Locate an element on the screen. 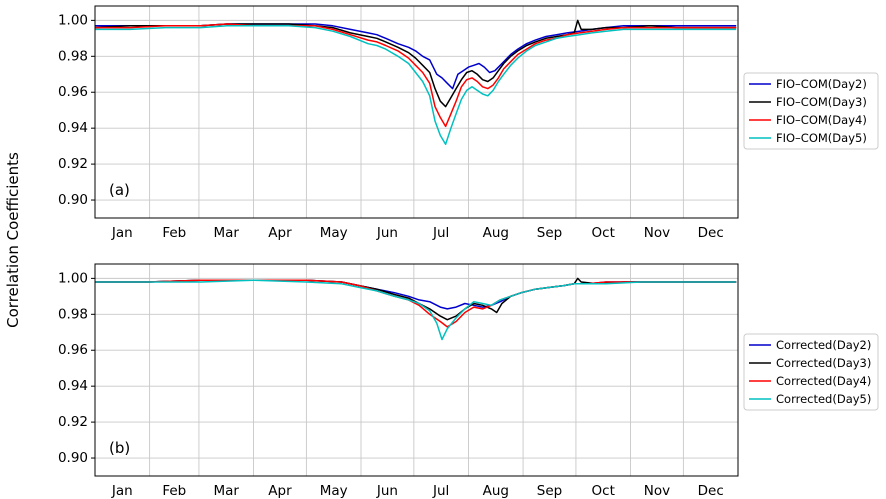 This screenshot has height=499, width=886. legend-label: Corrected(Day3) is located at coordinates (823, 363).